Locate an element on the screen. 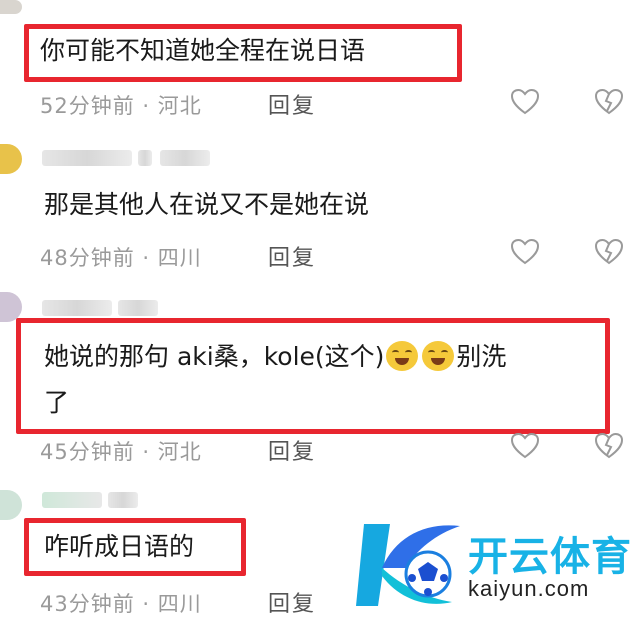  kaiyun-watermark: 开云体育 kaiyun.com is located at coordinates (496, 568).